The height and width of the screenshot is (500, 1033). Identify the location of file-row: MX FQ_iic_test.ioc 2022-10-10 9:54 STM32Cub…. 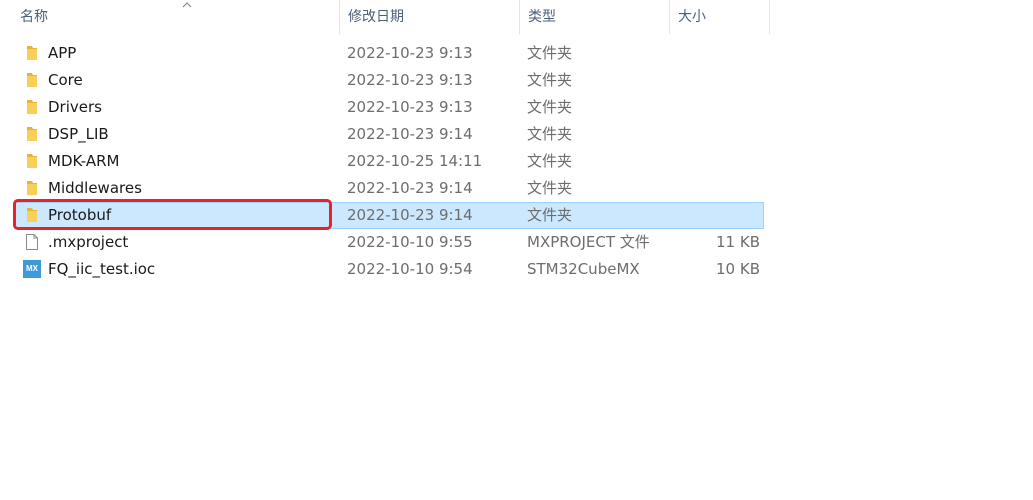
(389, 269).